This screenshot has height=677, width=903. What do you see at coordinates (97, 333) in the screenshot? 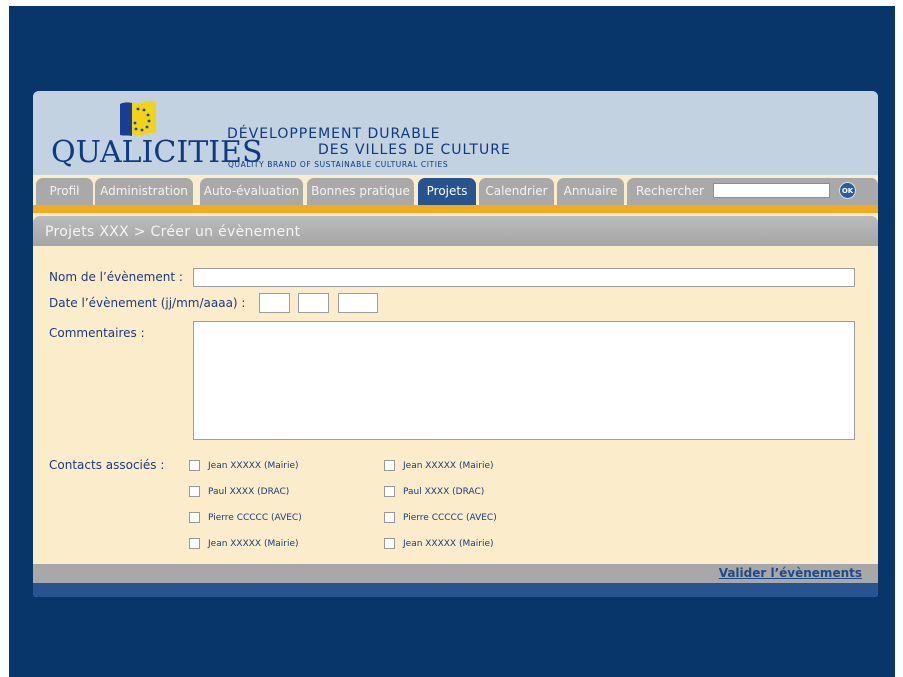
I see `comments-label: Commentaires :` at bounding box center [97, 333].